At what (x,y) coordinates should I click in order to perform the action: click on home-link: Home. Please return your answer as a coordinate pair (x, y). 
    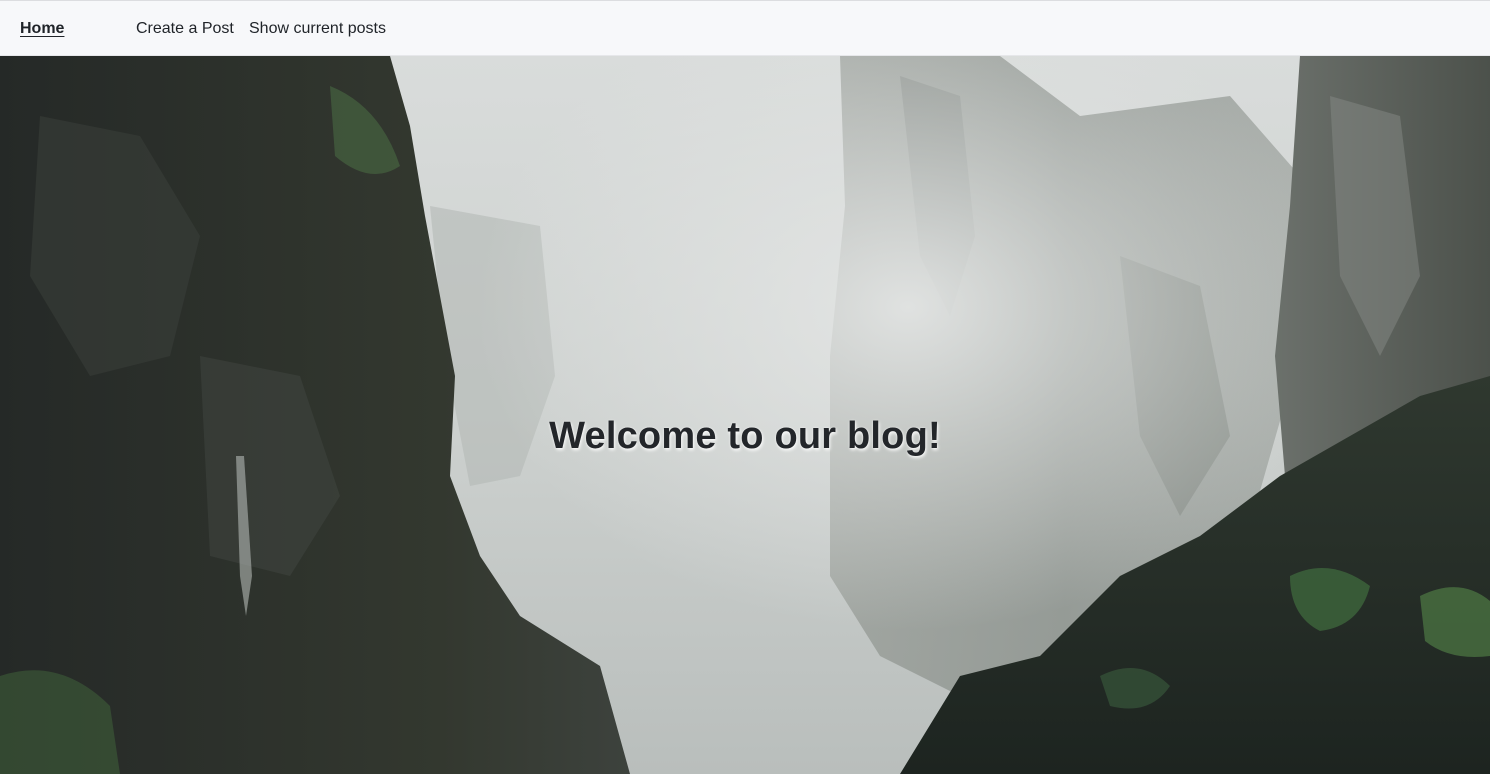
    Looking at the image, I should click on (42, 29).